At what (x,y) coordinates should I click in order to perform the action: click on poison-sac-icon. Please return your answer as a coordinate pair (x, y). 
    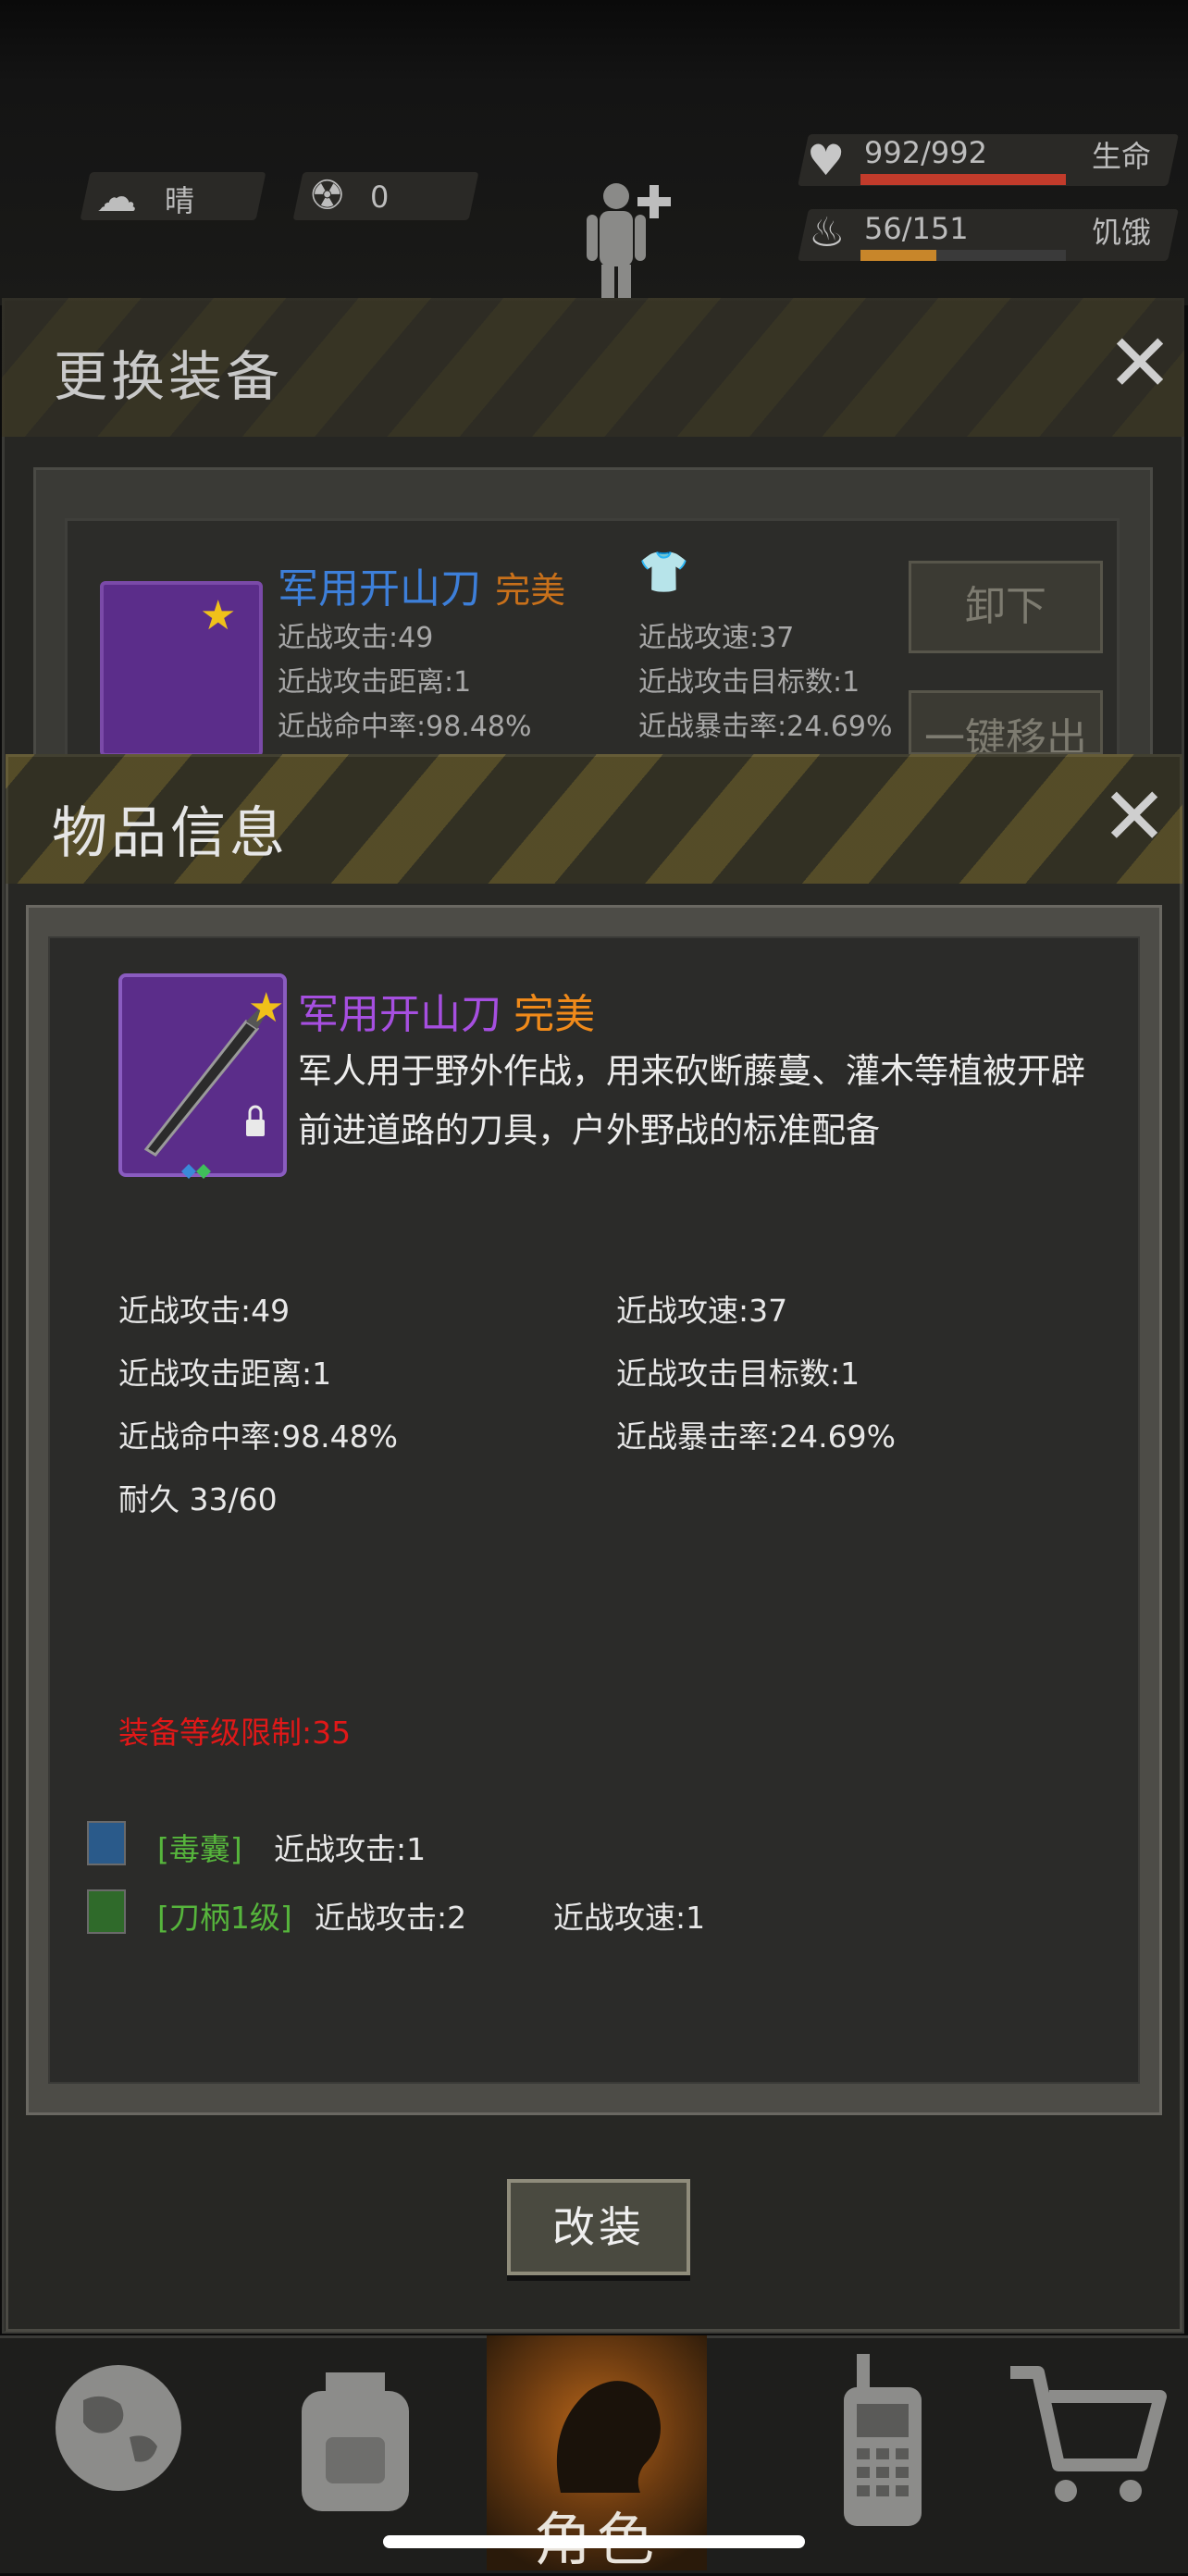
    Looking at the image, I should click on (106, 1843).